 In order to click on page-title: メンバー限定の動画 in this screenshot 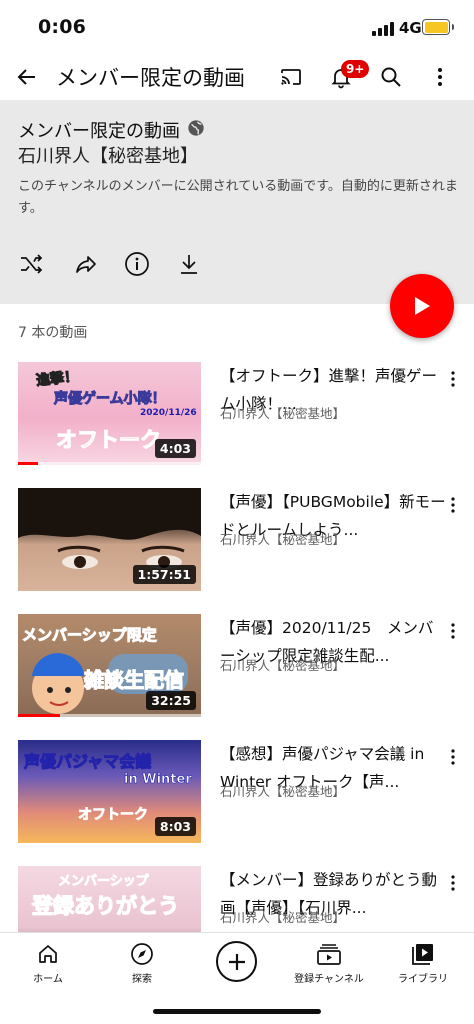, I will do `click(150, 78)`.